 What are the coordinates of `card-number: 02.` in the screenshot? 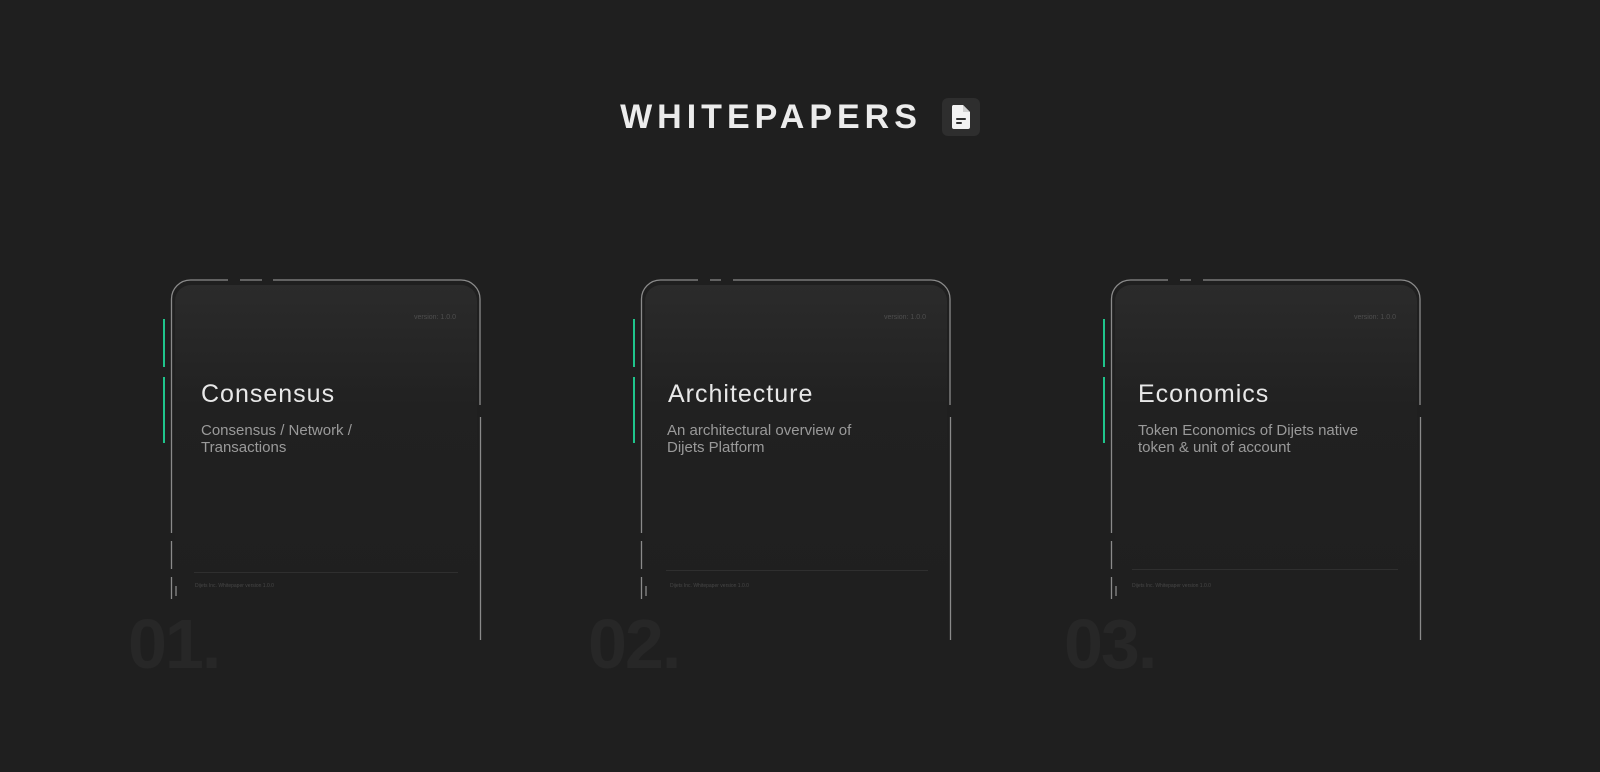 It's located at (634, 644).